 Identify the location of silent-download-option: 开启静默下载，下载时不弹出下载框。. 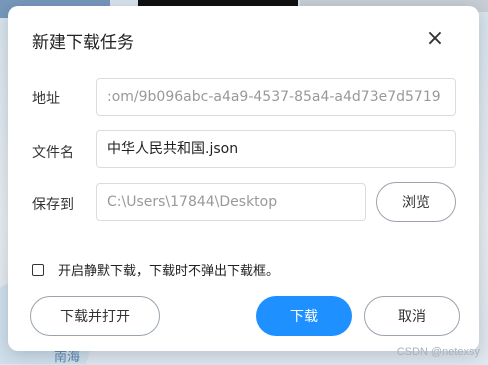
(155, 269).